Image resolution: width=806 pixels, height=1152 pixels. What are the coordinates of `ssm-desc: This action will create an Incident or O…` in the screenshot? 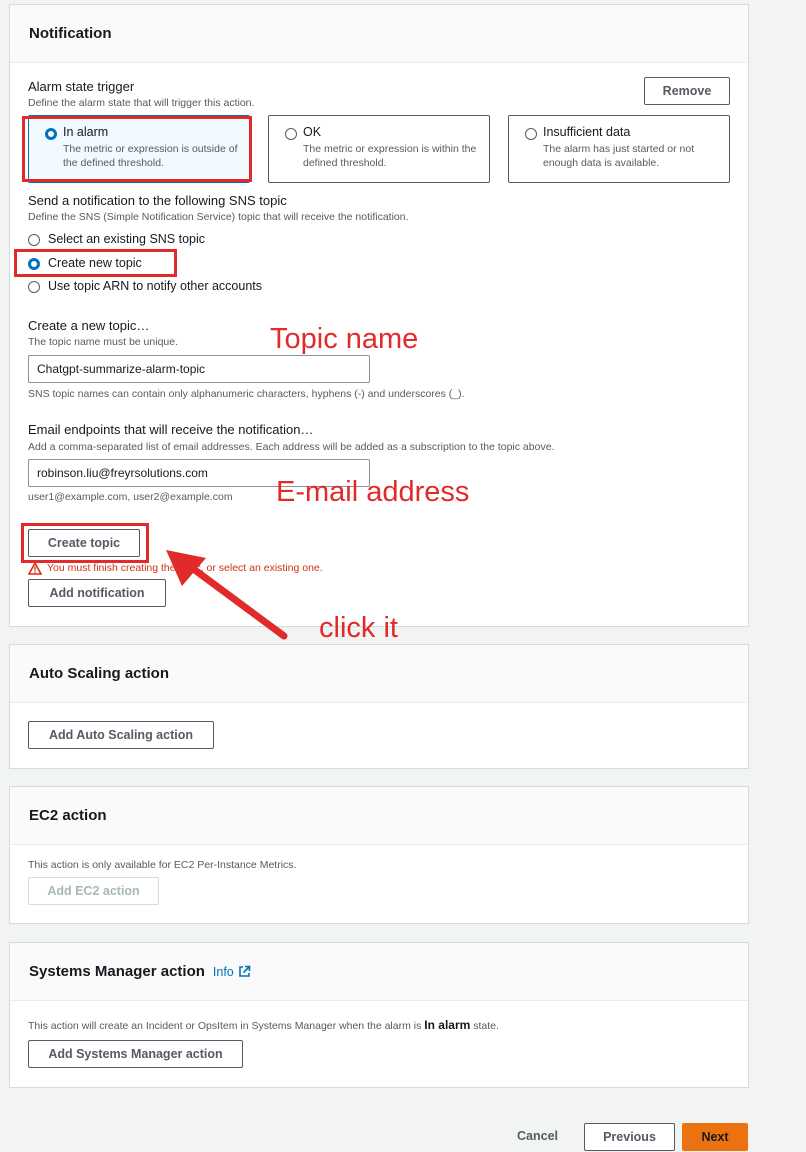 It's located at (263, 1025).